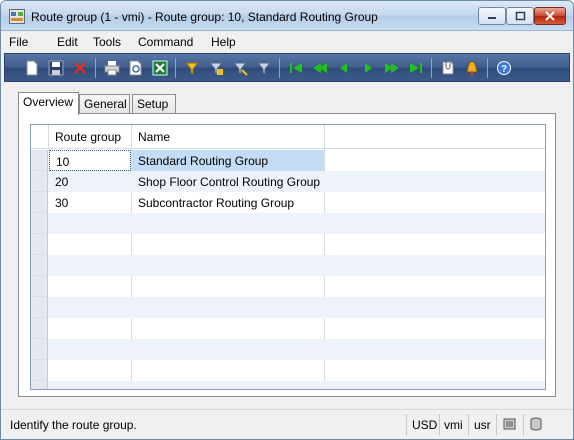 The height and width of the screenshot is (440, 574). I want to click on grid-header: Route group Name, so click(288, 137).